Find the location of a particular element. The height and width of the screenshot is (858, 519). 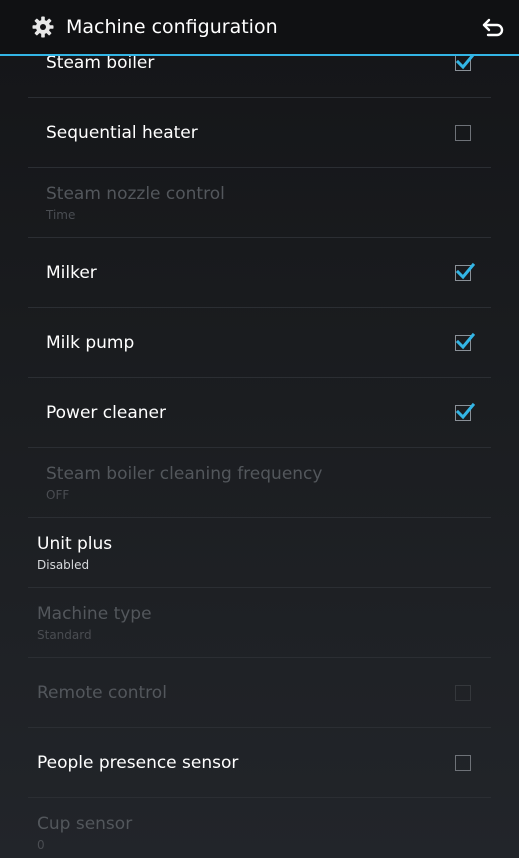

pref-title: Unit plus is located at coordinates (75, 543).